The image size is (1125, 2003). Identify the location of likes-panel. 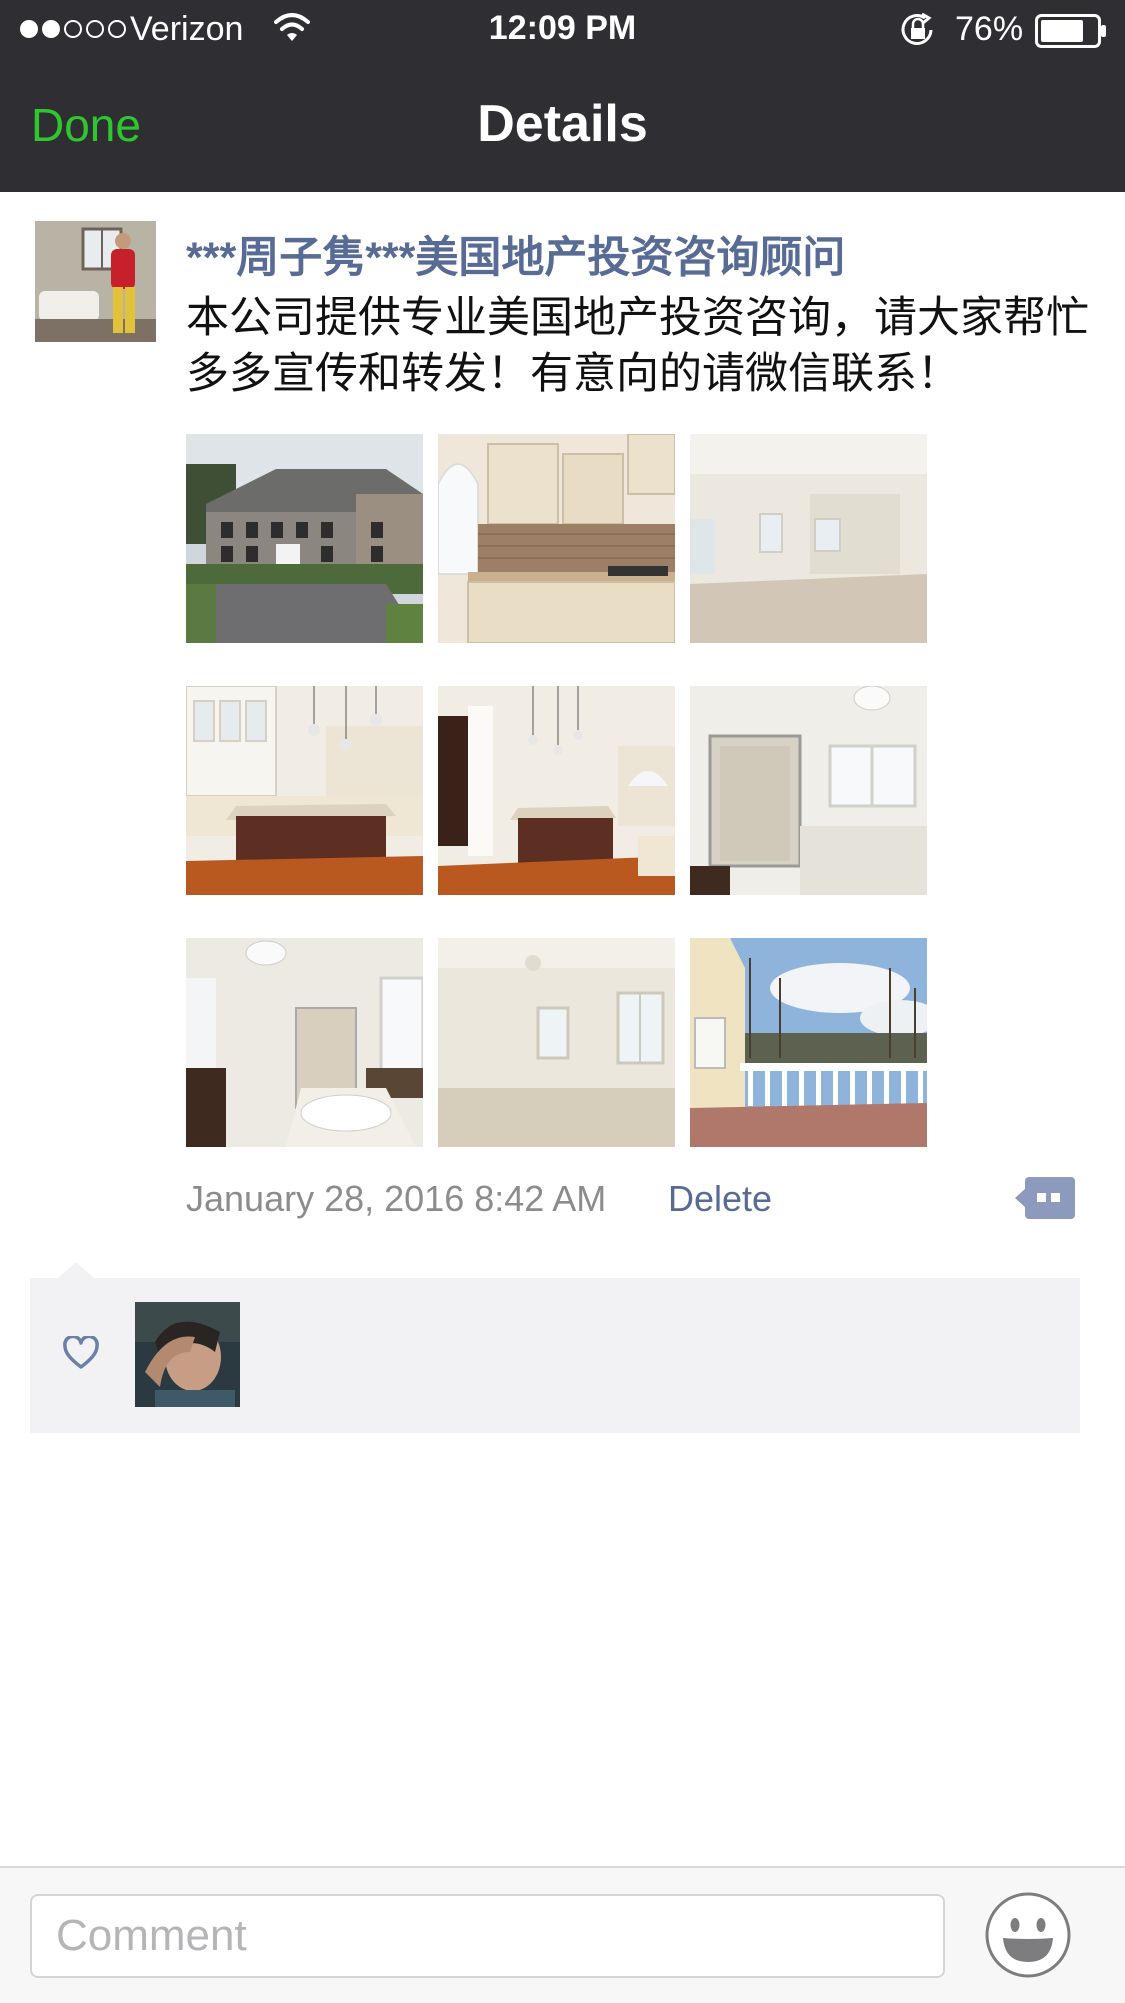
(555, 1355).